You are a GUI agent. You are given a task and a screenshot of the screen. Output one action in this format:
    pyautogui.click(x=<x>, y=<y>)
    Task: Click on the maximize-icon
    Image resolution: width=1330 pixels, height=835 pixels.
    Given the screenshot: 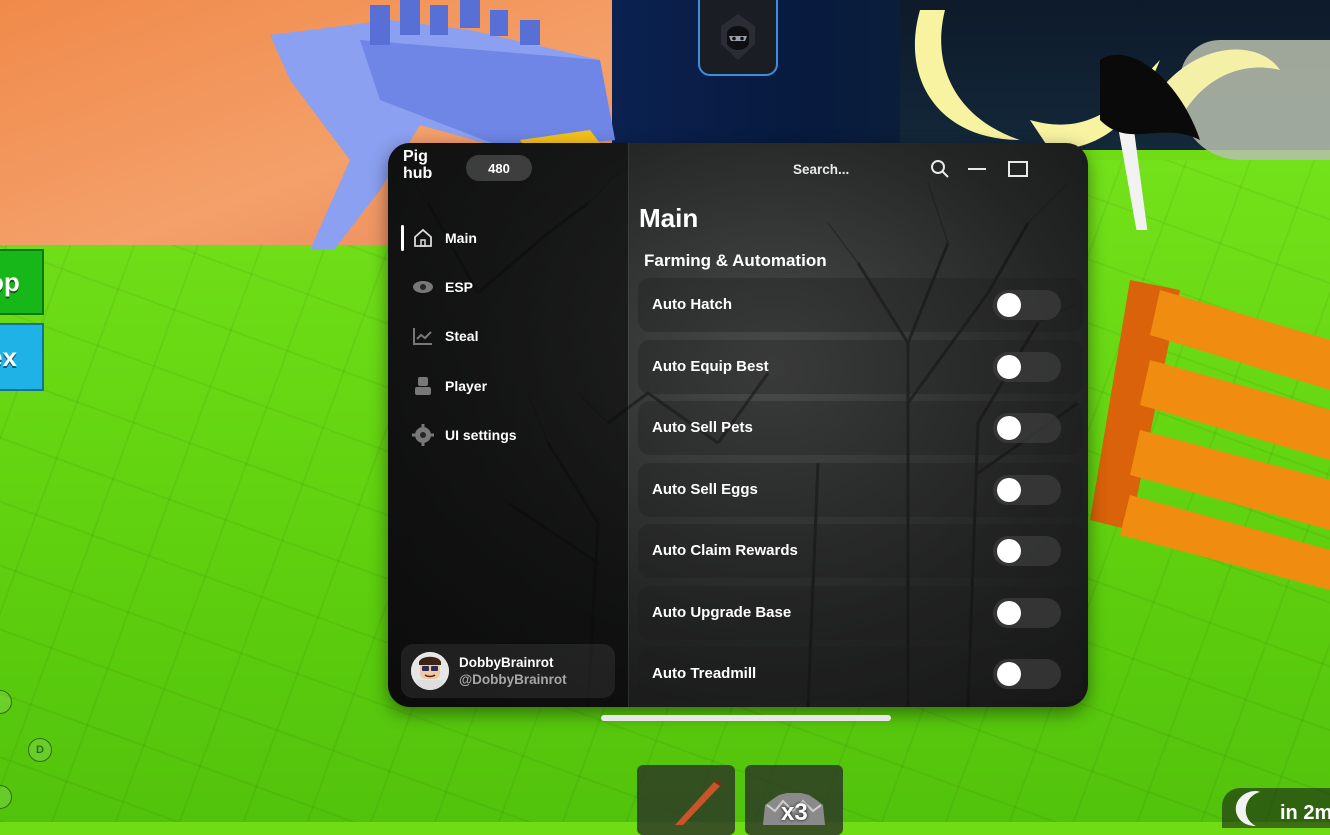 What is the action you would take?
    pyautogui.click(x=1018, y=169)
    